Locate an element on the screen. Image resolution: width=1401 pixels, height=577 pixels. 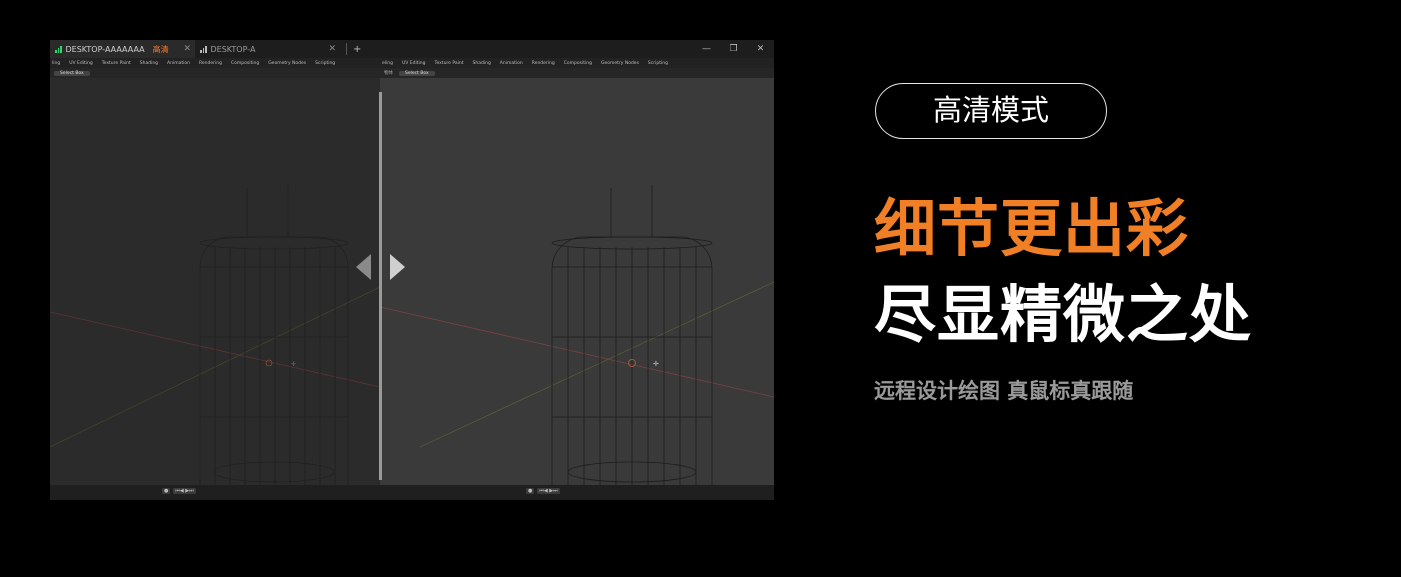
close-window-button: ✕ is located at coordinates (760, 49).